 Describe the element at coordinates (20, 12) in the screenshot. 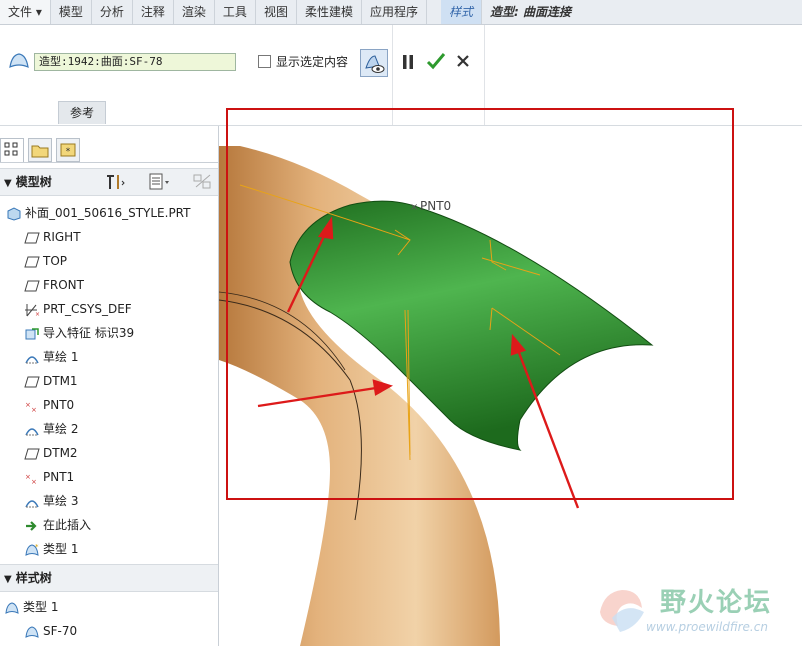

I see `menu-file-label: 文件` at that location.